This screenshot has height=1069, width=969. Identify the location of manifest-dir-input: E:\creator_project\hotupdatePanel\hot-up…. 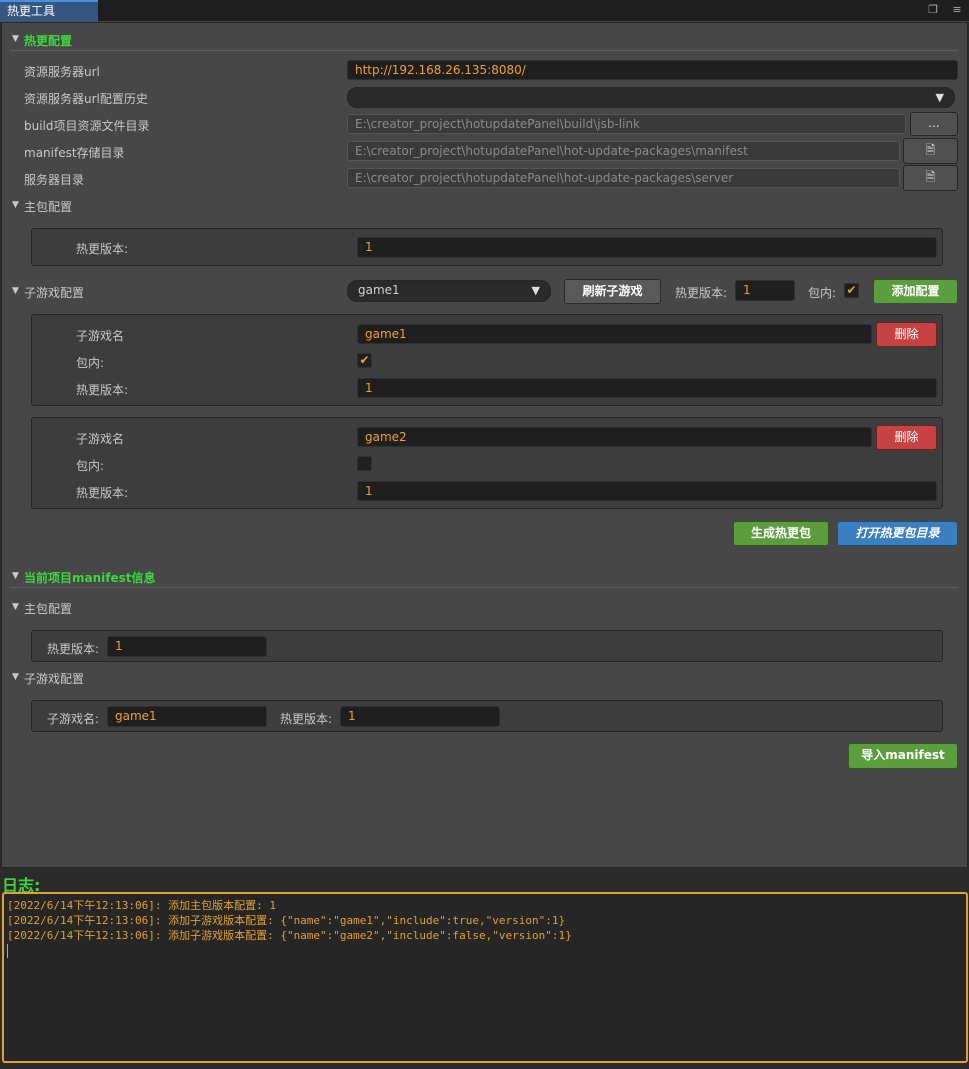
(623, 151).